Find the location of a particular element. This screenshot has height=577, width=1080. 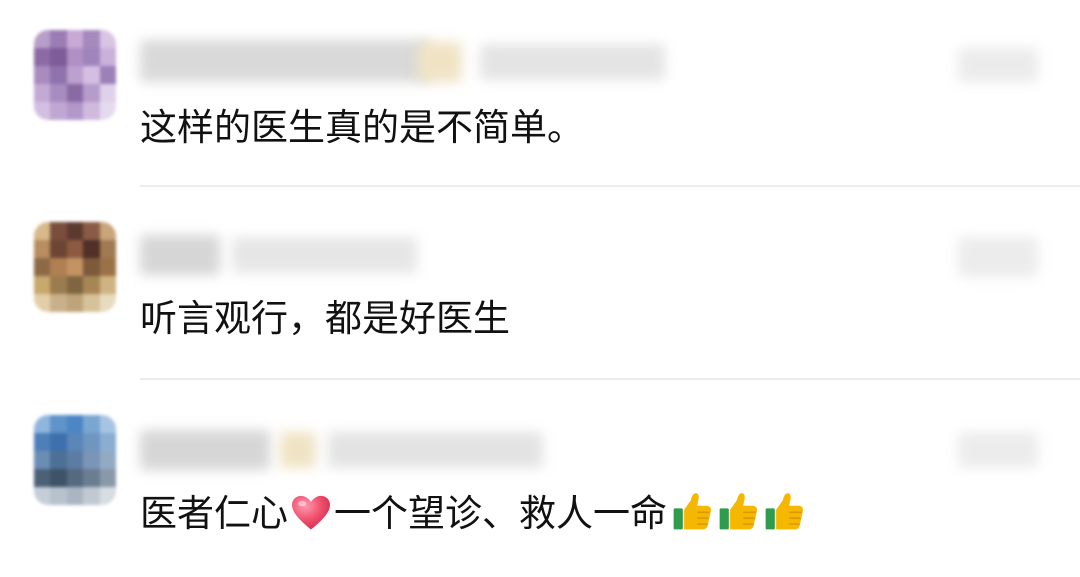

red-heart-icon is located at coordinates (311, 512).